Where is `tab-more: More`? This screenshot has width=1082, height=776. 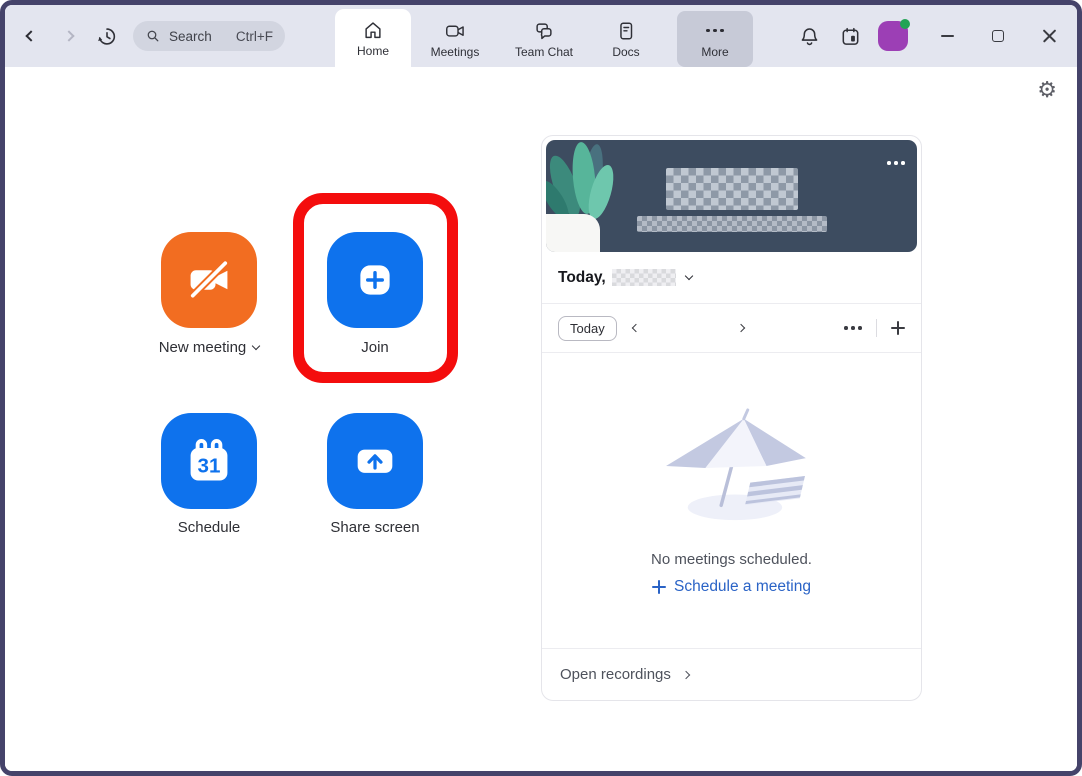
tab-more: More is located at coordinates (715, 39).